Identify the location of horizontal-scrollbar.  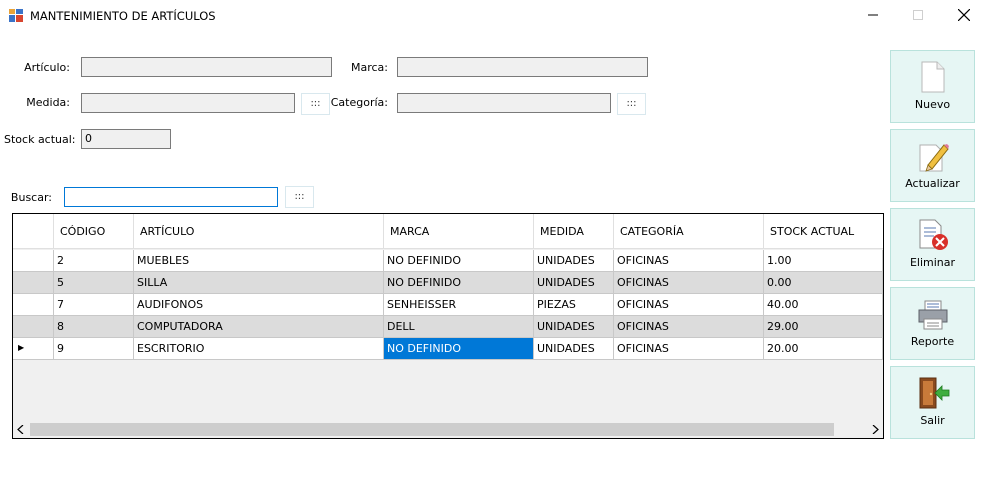
(448, 429).